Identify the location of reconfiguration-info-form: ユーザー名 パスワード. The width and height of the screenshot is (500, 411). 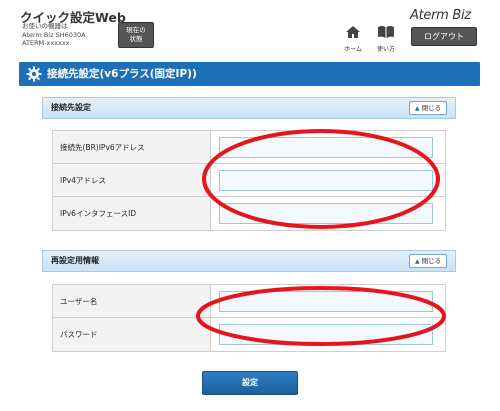
(249, 318).